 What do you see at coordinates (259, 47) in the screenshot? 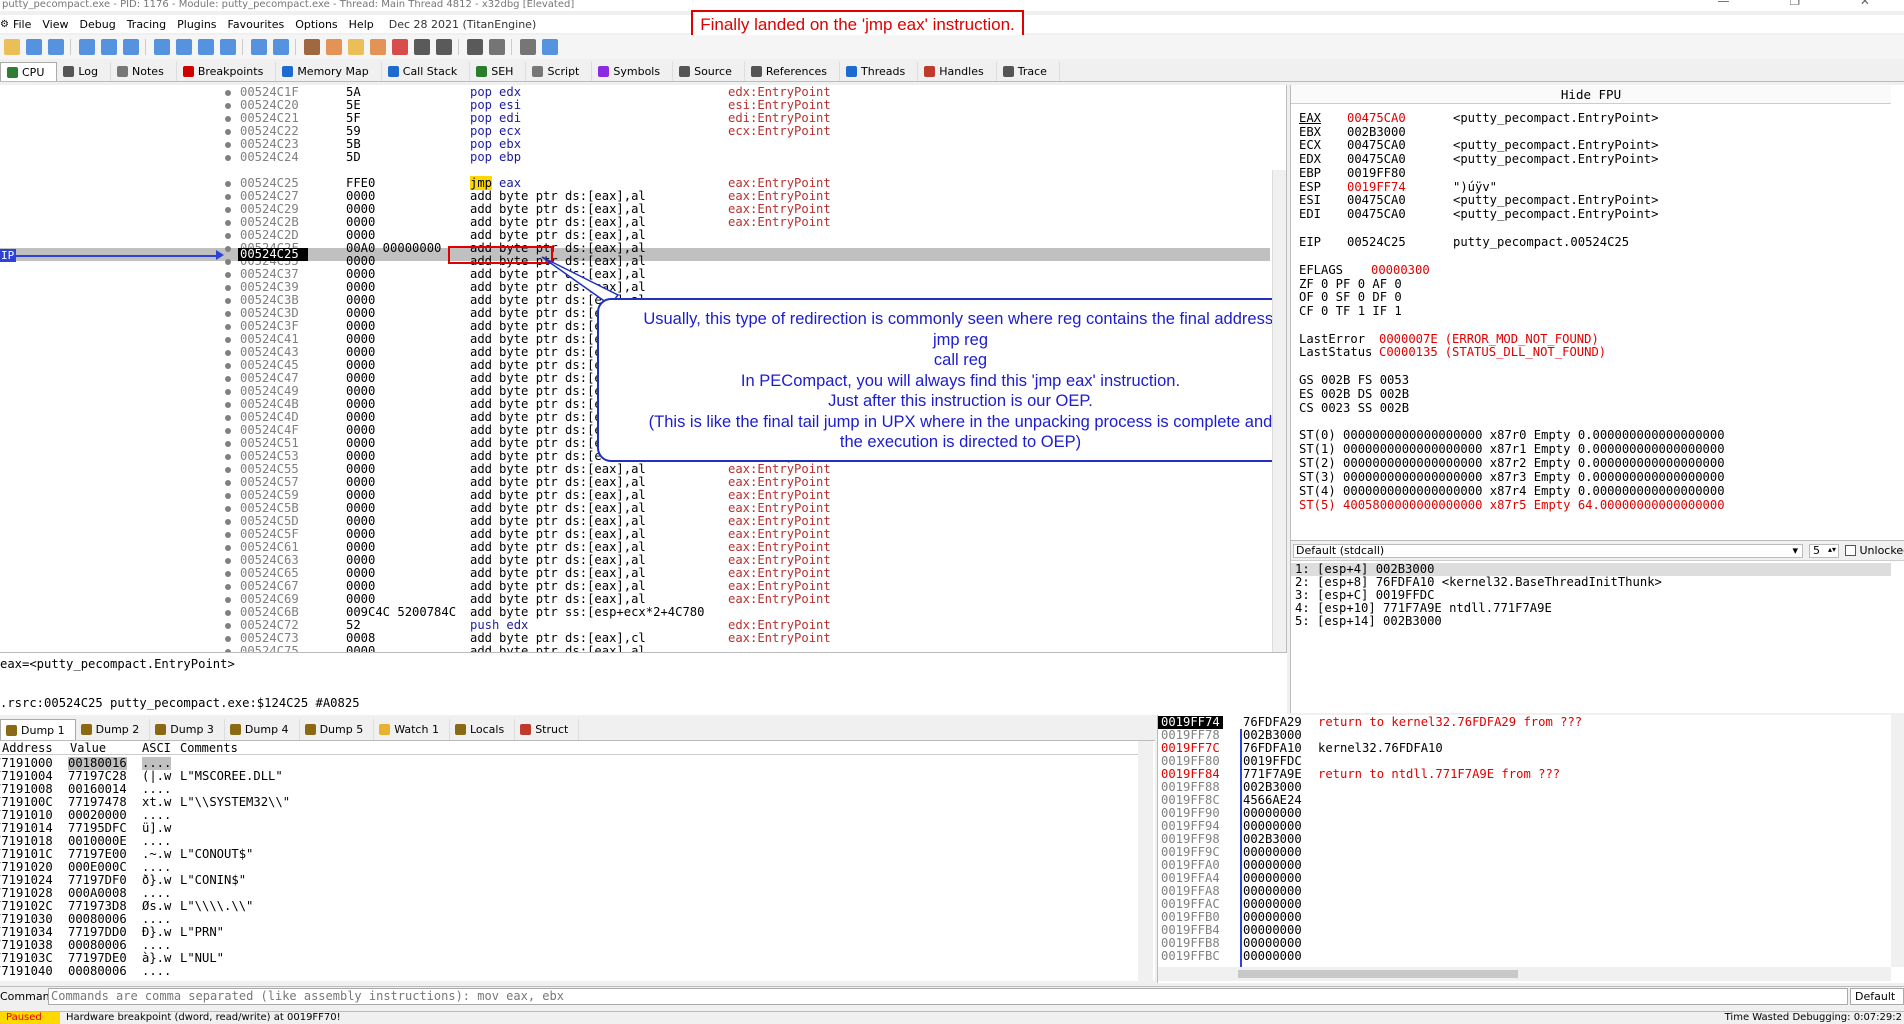
I see `execute-till-return-icon` at bounding box center [259, 47].